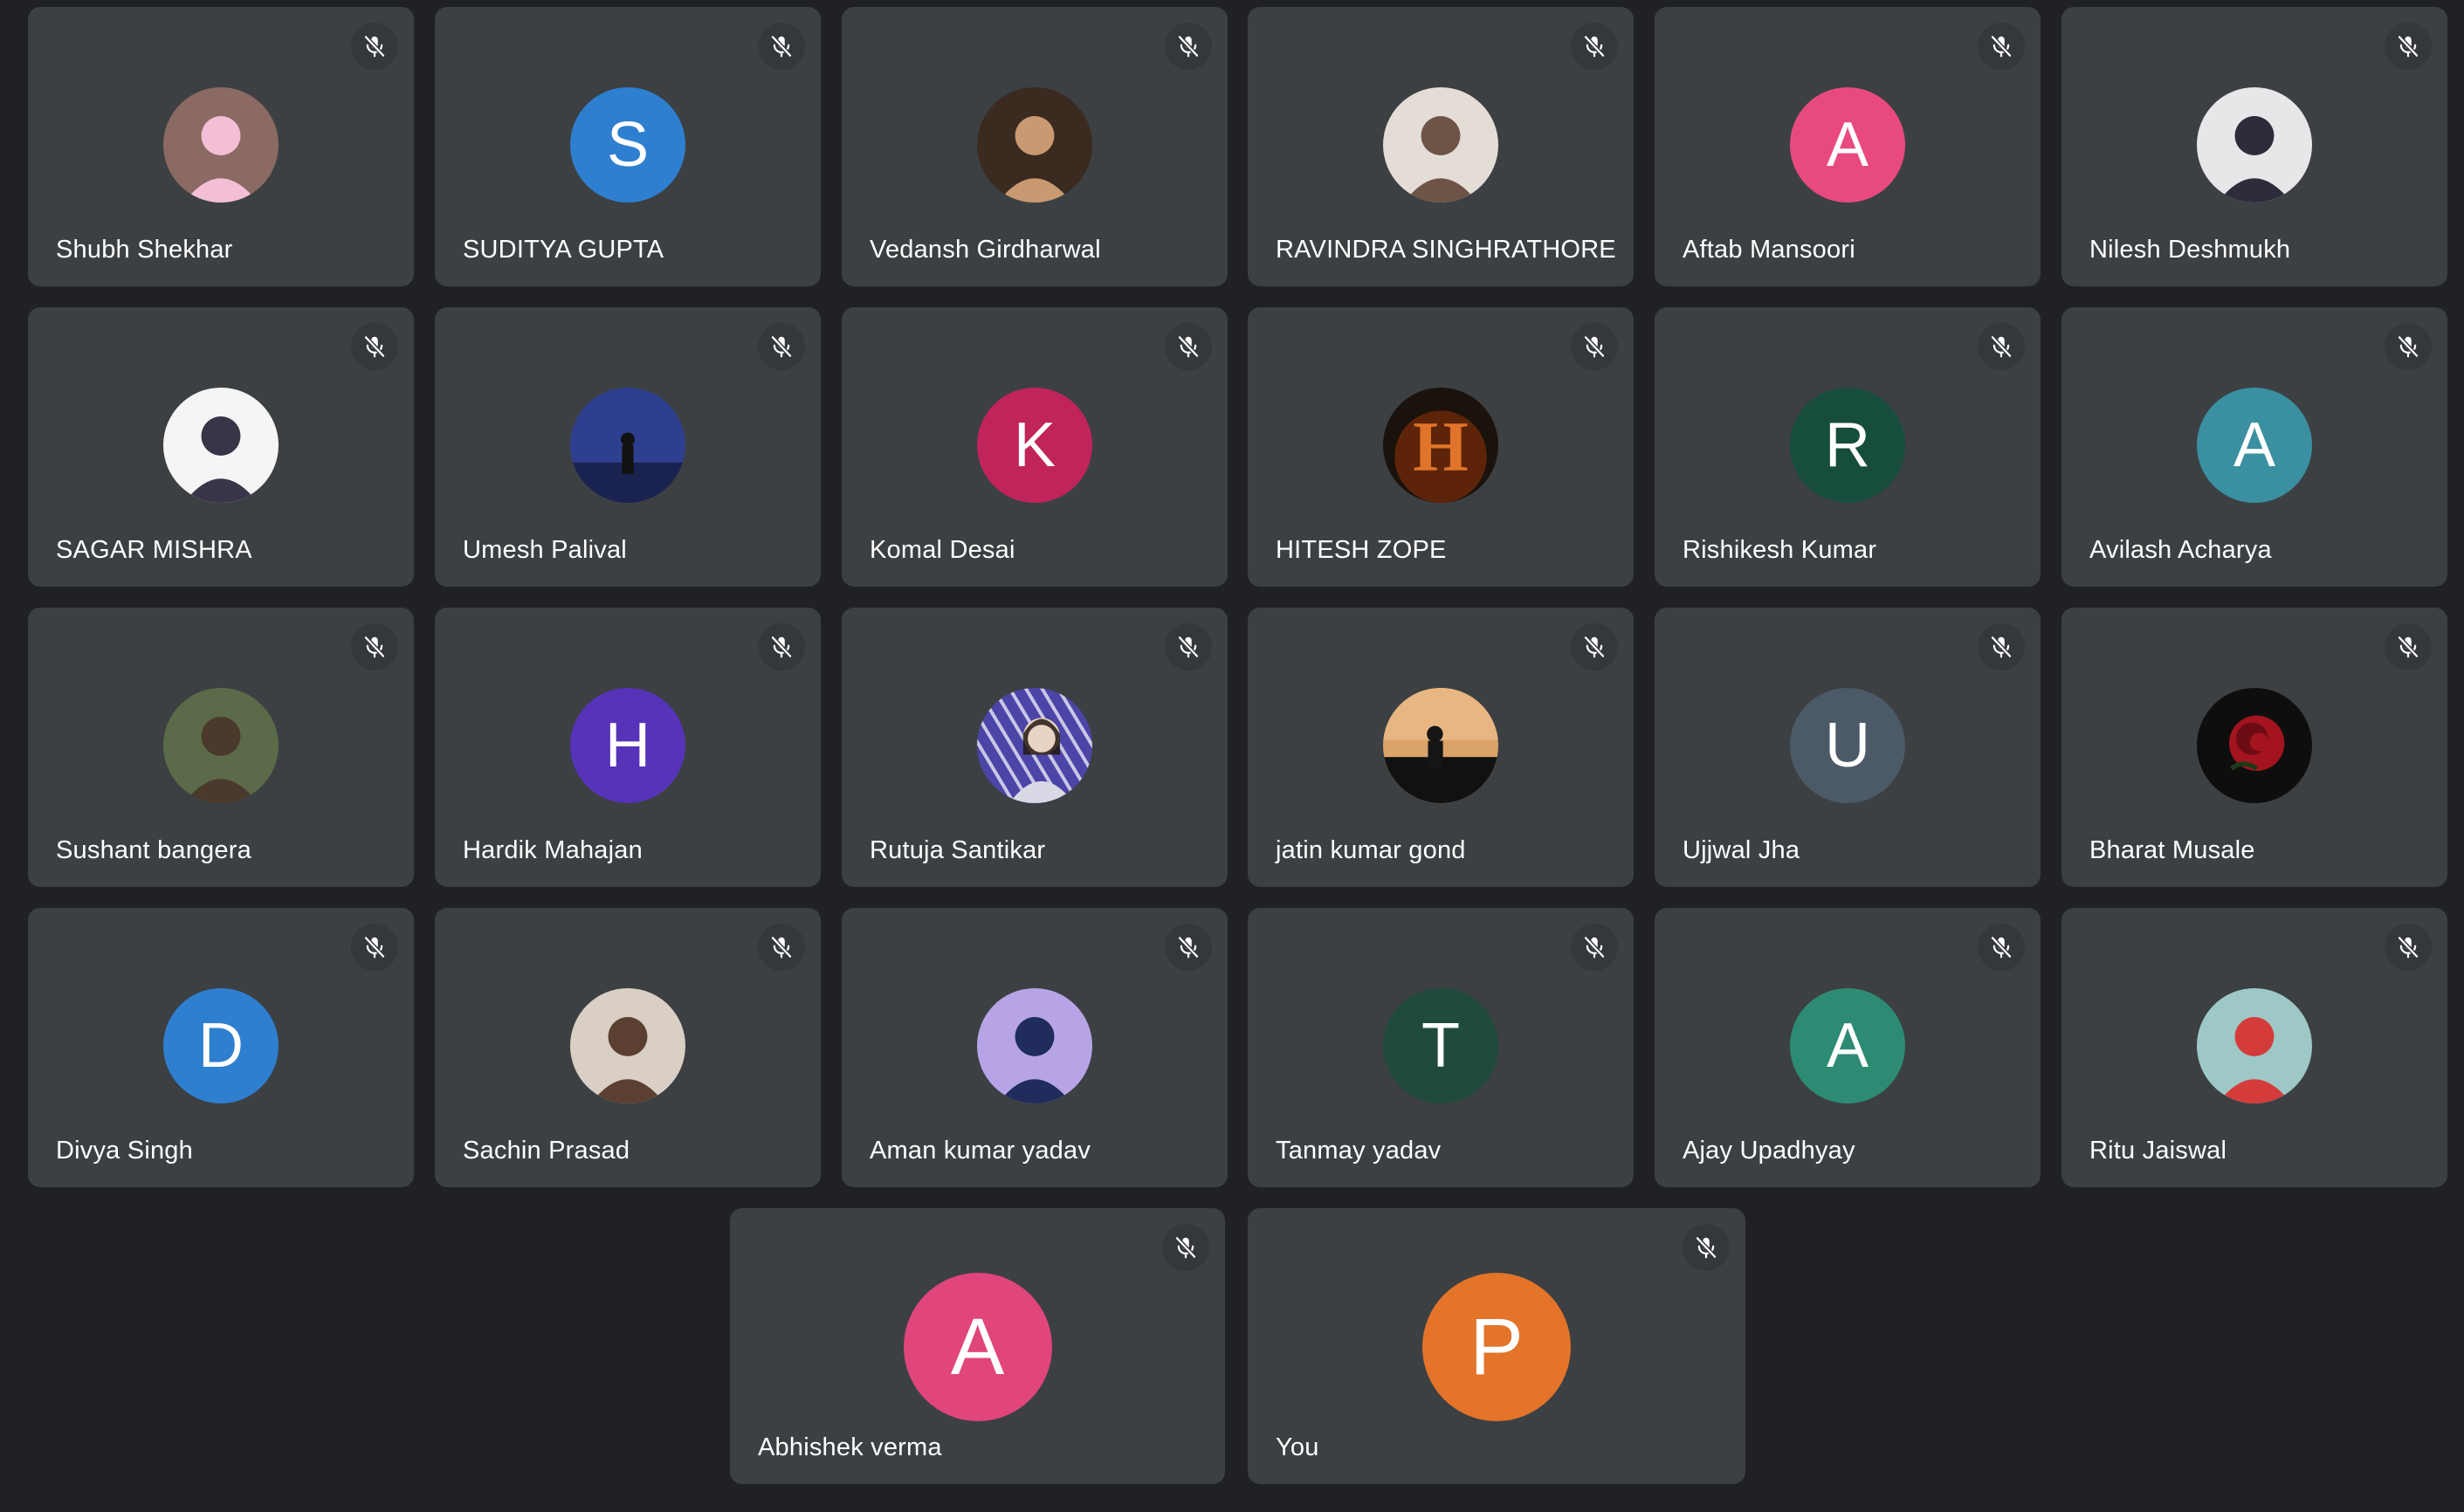 This screenshot has height=1512, width=2464. What do you see at coordinates (154, 550) in the screenshot?
I see `participant-name: SAGAR MISHRA` at bounding box center [154, 550].